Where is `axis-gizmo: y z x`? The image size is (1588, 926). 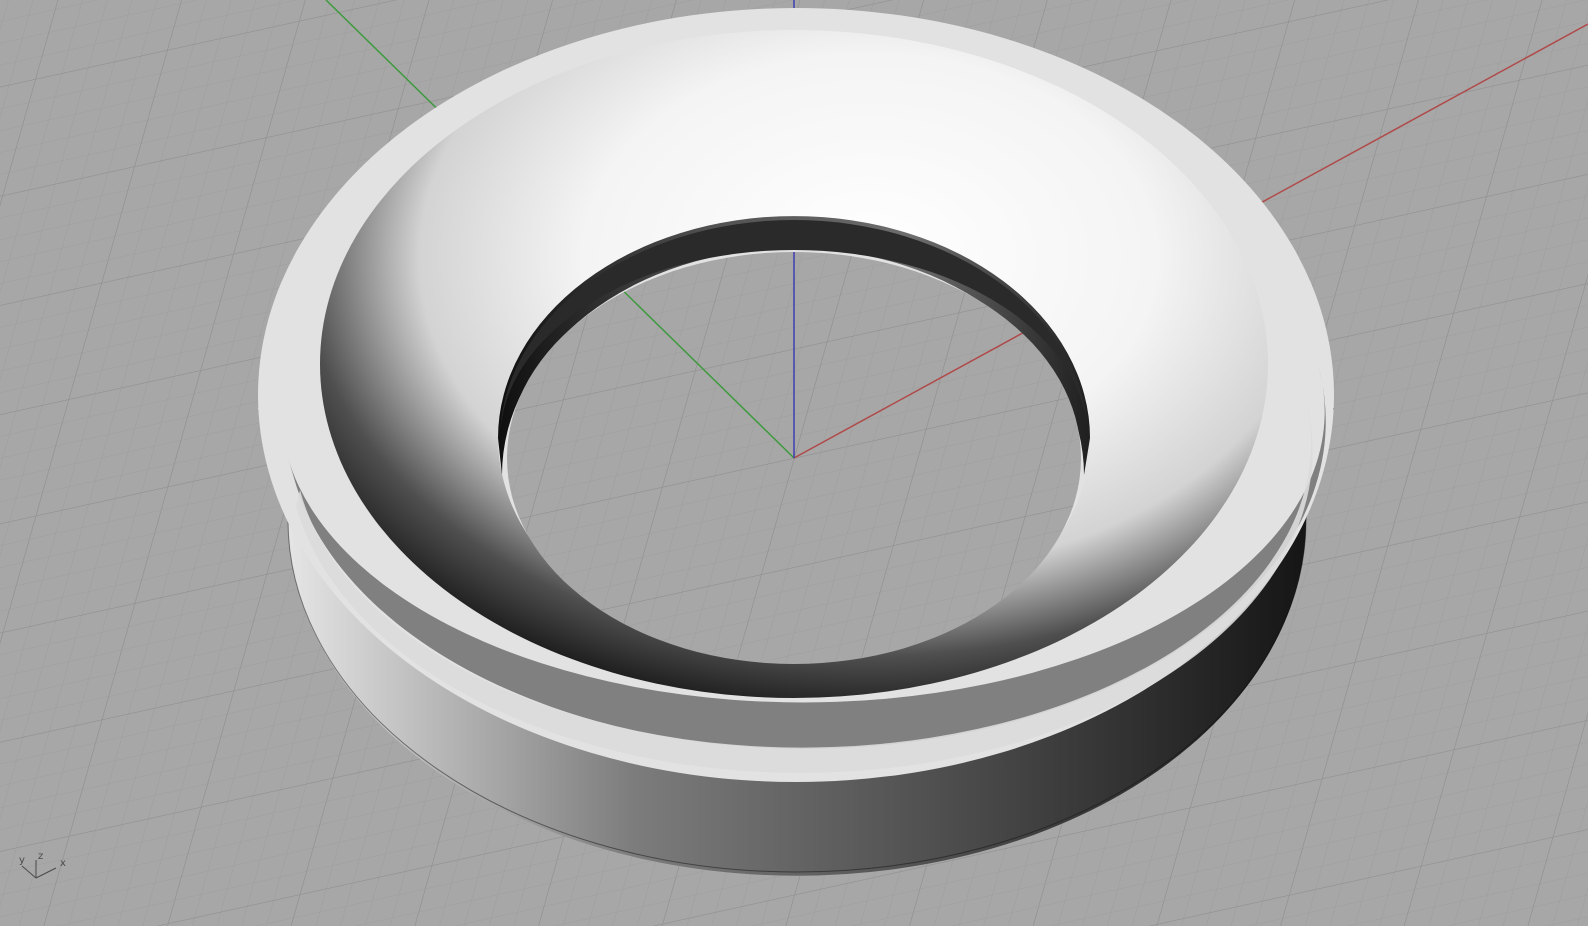
axis-gizmo: y z x is located at coordinates (42, 865).